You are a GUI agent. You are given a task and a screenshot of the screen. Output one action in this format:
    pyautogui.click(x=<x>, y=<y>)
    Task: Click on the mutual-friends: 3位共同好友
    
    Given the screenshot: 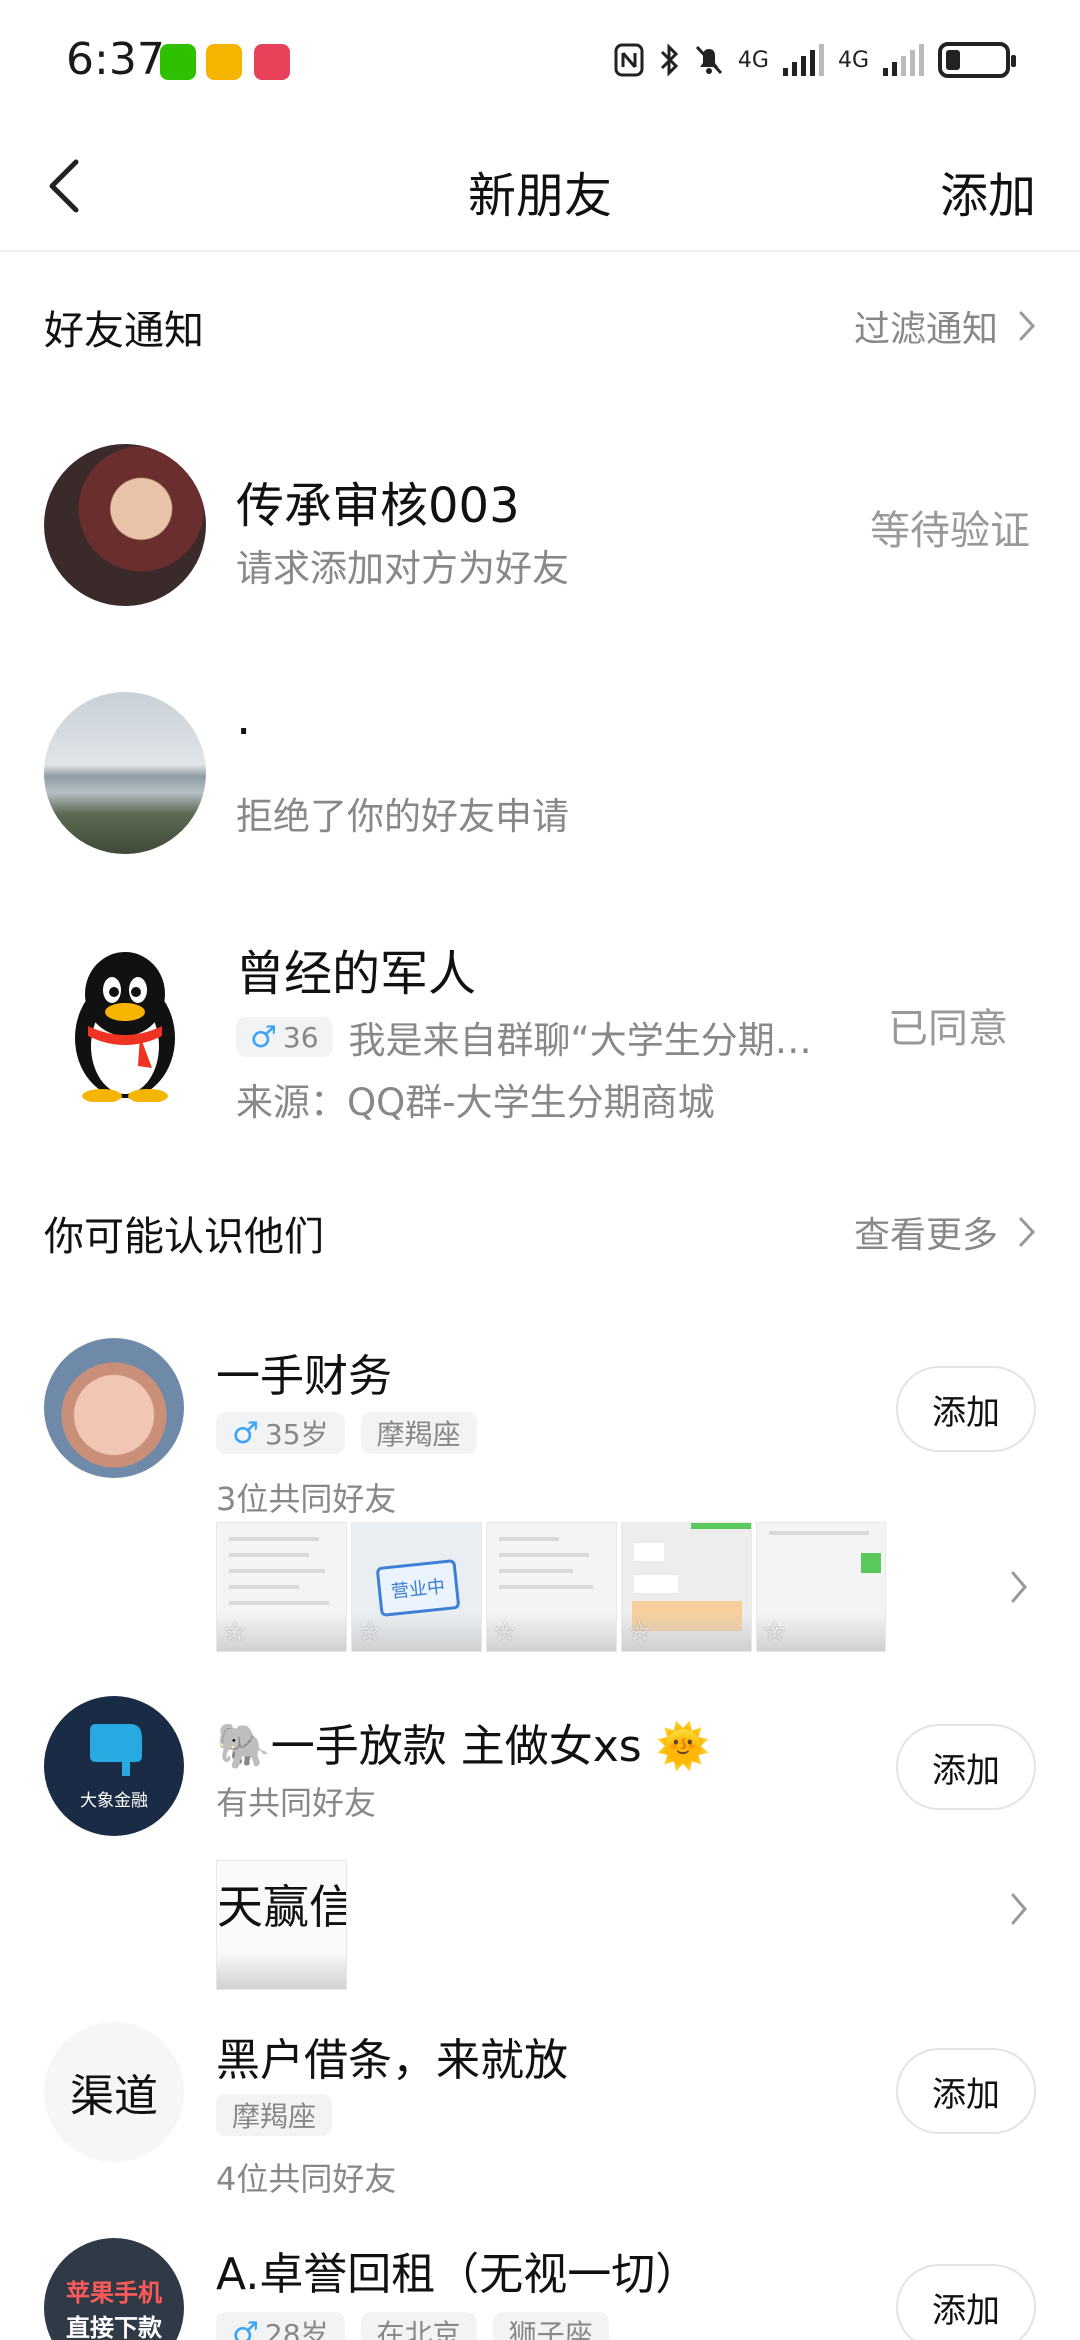 What is the action you would take?
    pyautogui.click(x=306, y=1499)
    